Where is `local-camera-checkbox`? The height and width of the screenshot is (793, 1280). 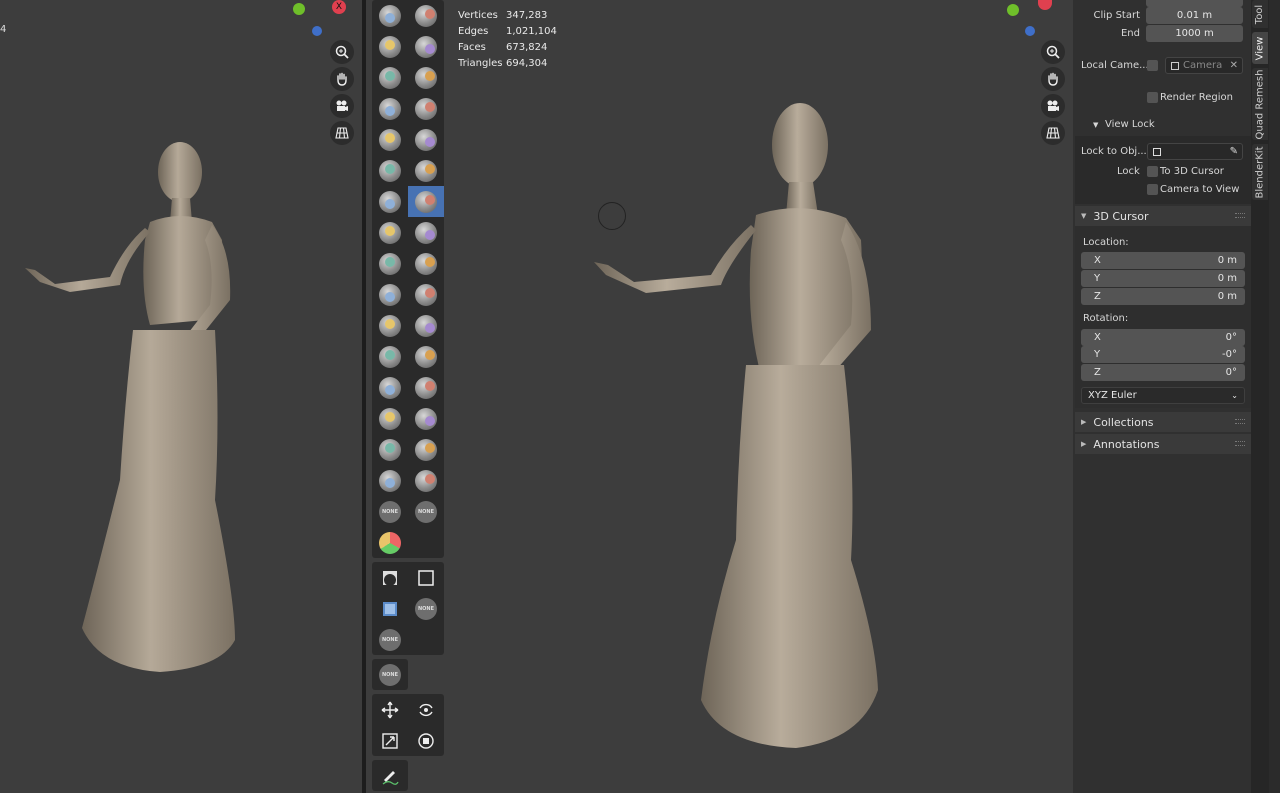
local-camera-checkbox is located at coordinates (1152, 65).